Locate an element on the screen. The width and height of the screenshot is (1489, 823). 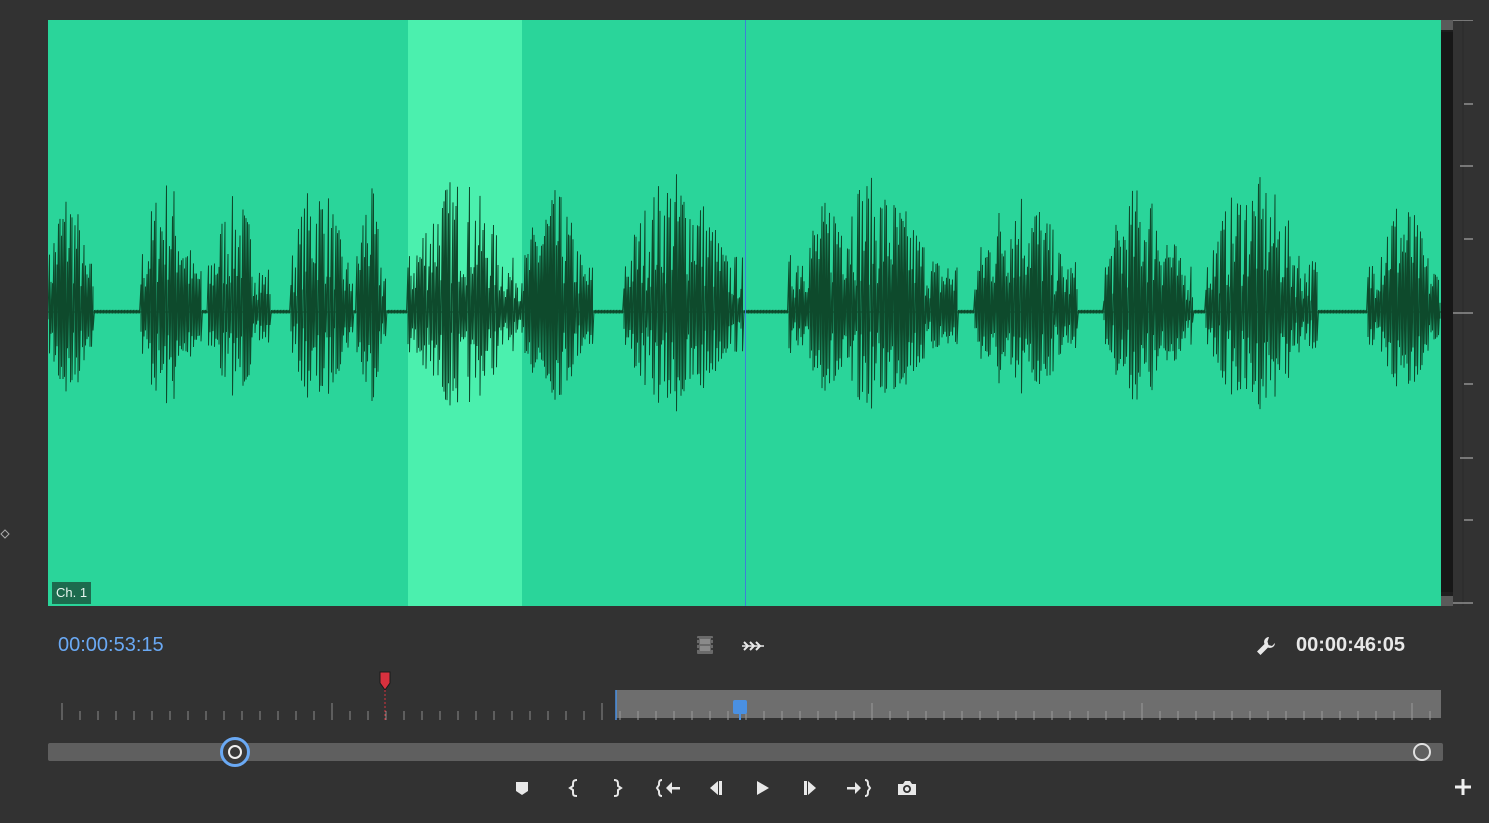
step-forward-icon is located at coordinates (810, 788).